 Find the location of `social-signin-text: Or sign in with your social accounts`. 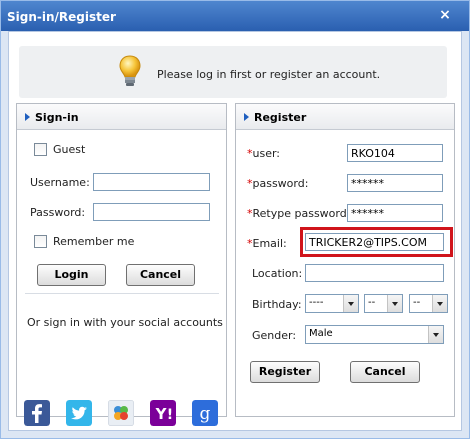

social-signin-text: Or sign in with your social accounts is located at coordinates (125, 322).